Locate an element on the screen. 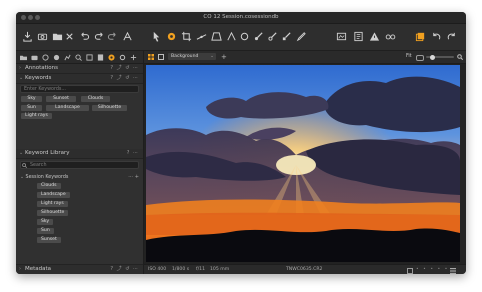 The width and height of the screenshot is (482, 292). add-icon: + is located at coordinates (224, 57).